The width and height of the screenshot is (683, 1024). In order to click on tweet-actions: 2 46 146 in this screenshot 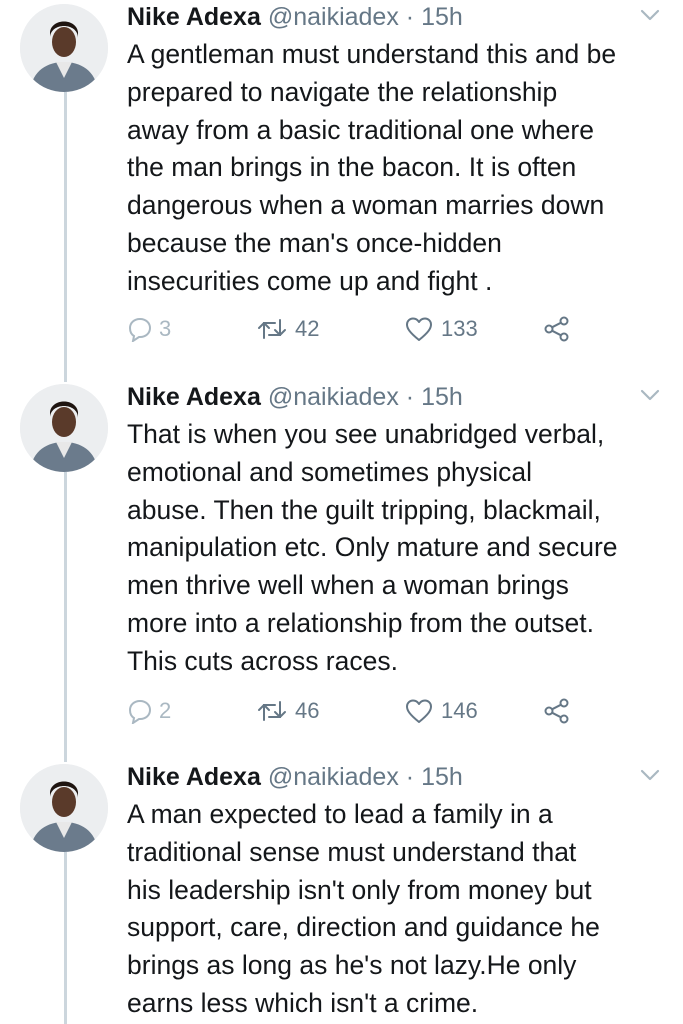, I will do `click(362, 711)`.